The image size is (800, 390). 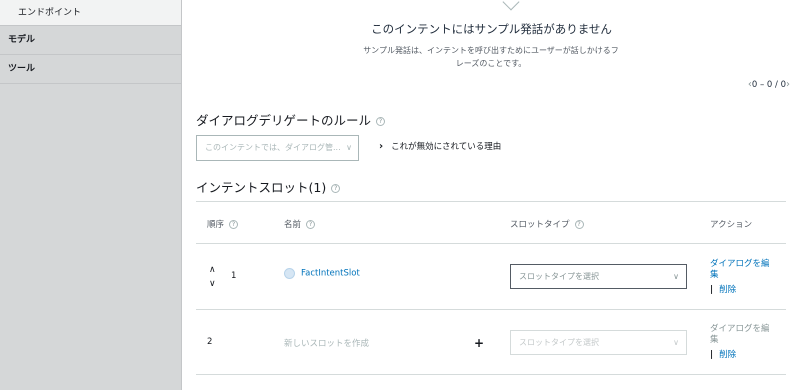 I want to click on slot-name: FactIntentSlot, so click(x=322, y=273).